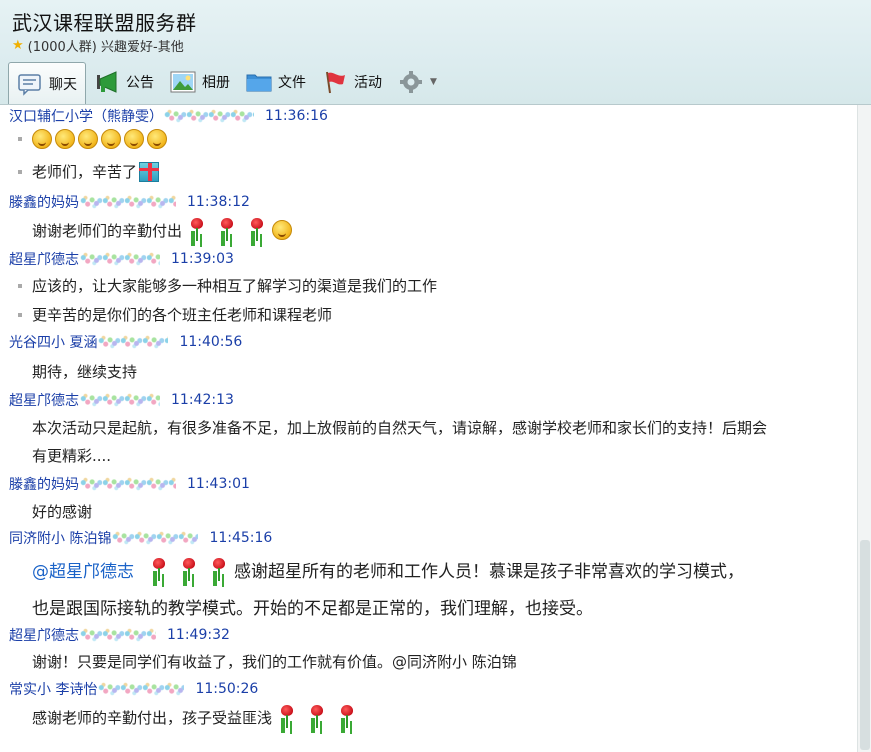 The image size is (871, 752). What do you see at coordinates (335, 82) in the screenshot?
I see `flag-icon` at bounding box center [335, 82].